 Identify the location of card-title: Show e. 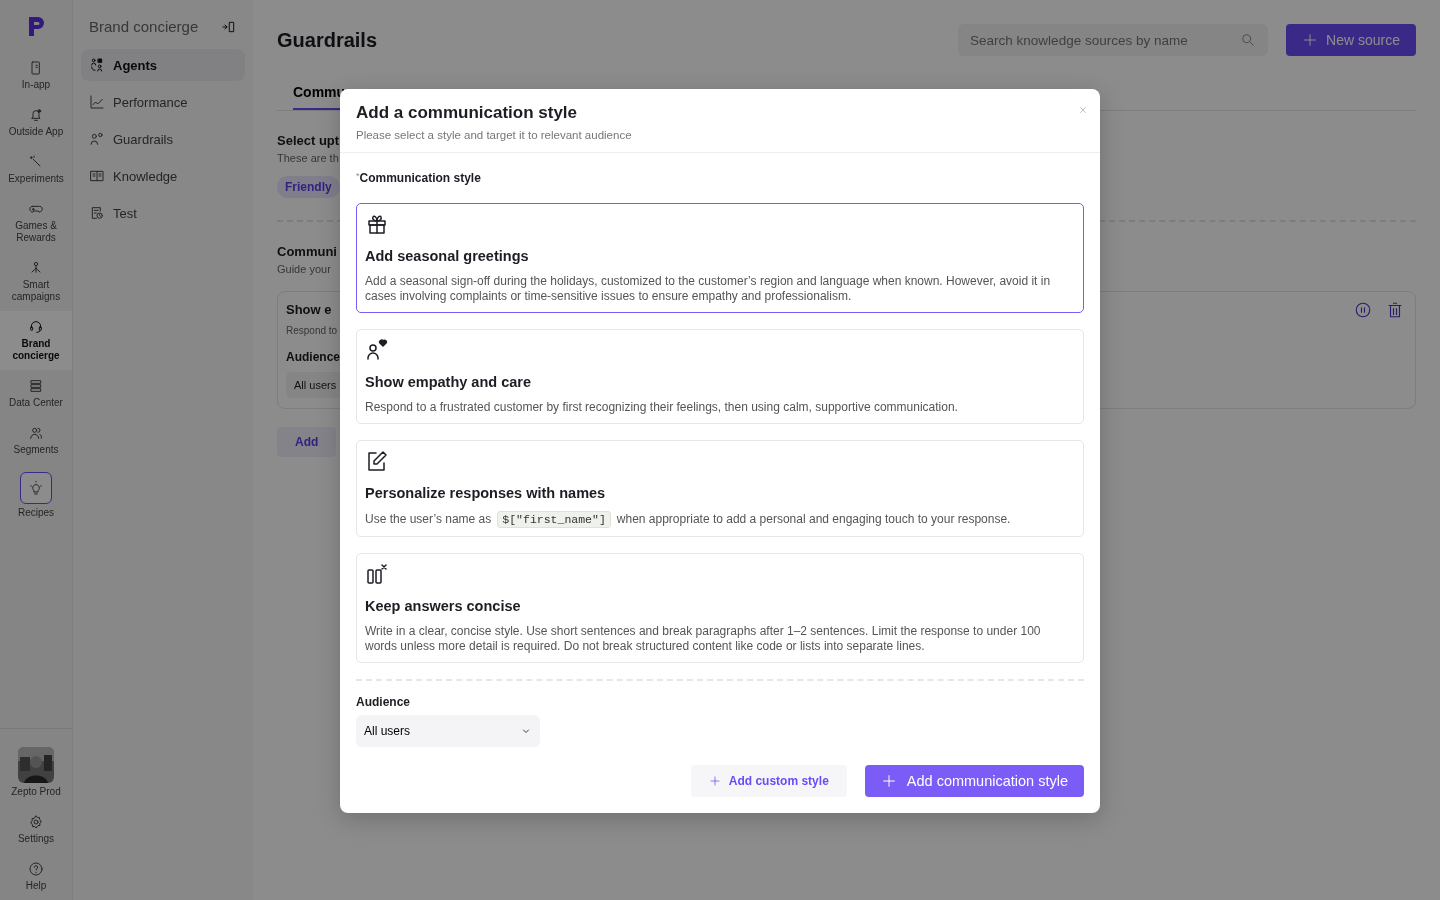
(309, 309).